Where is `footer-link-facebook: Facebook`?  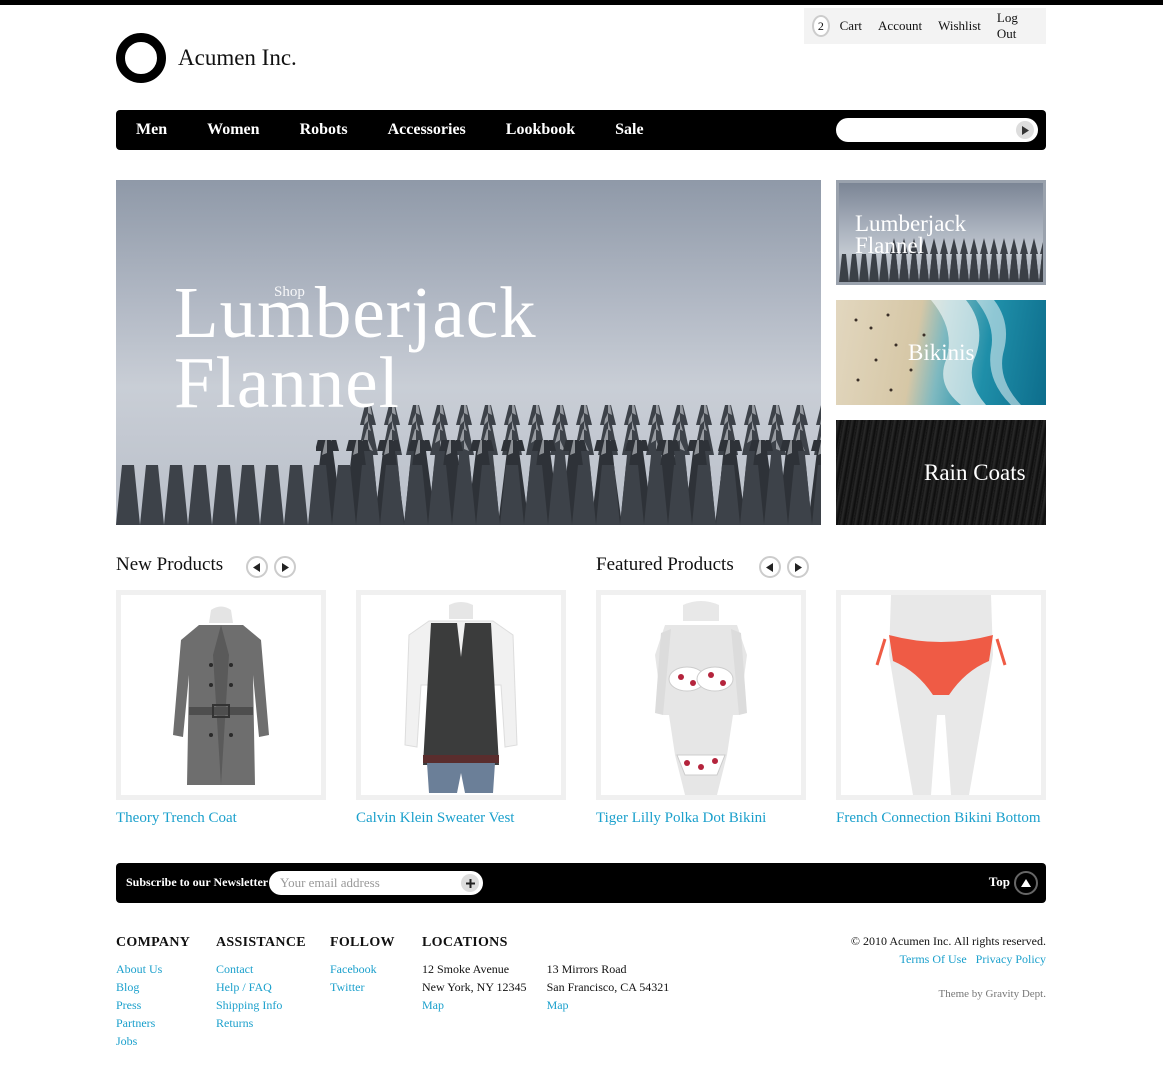 footer-link-facebook: Facebook is located at coordinates (362, 969).